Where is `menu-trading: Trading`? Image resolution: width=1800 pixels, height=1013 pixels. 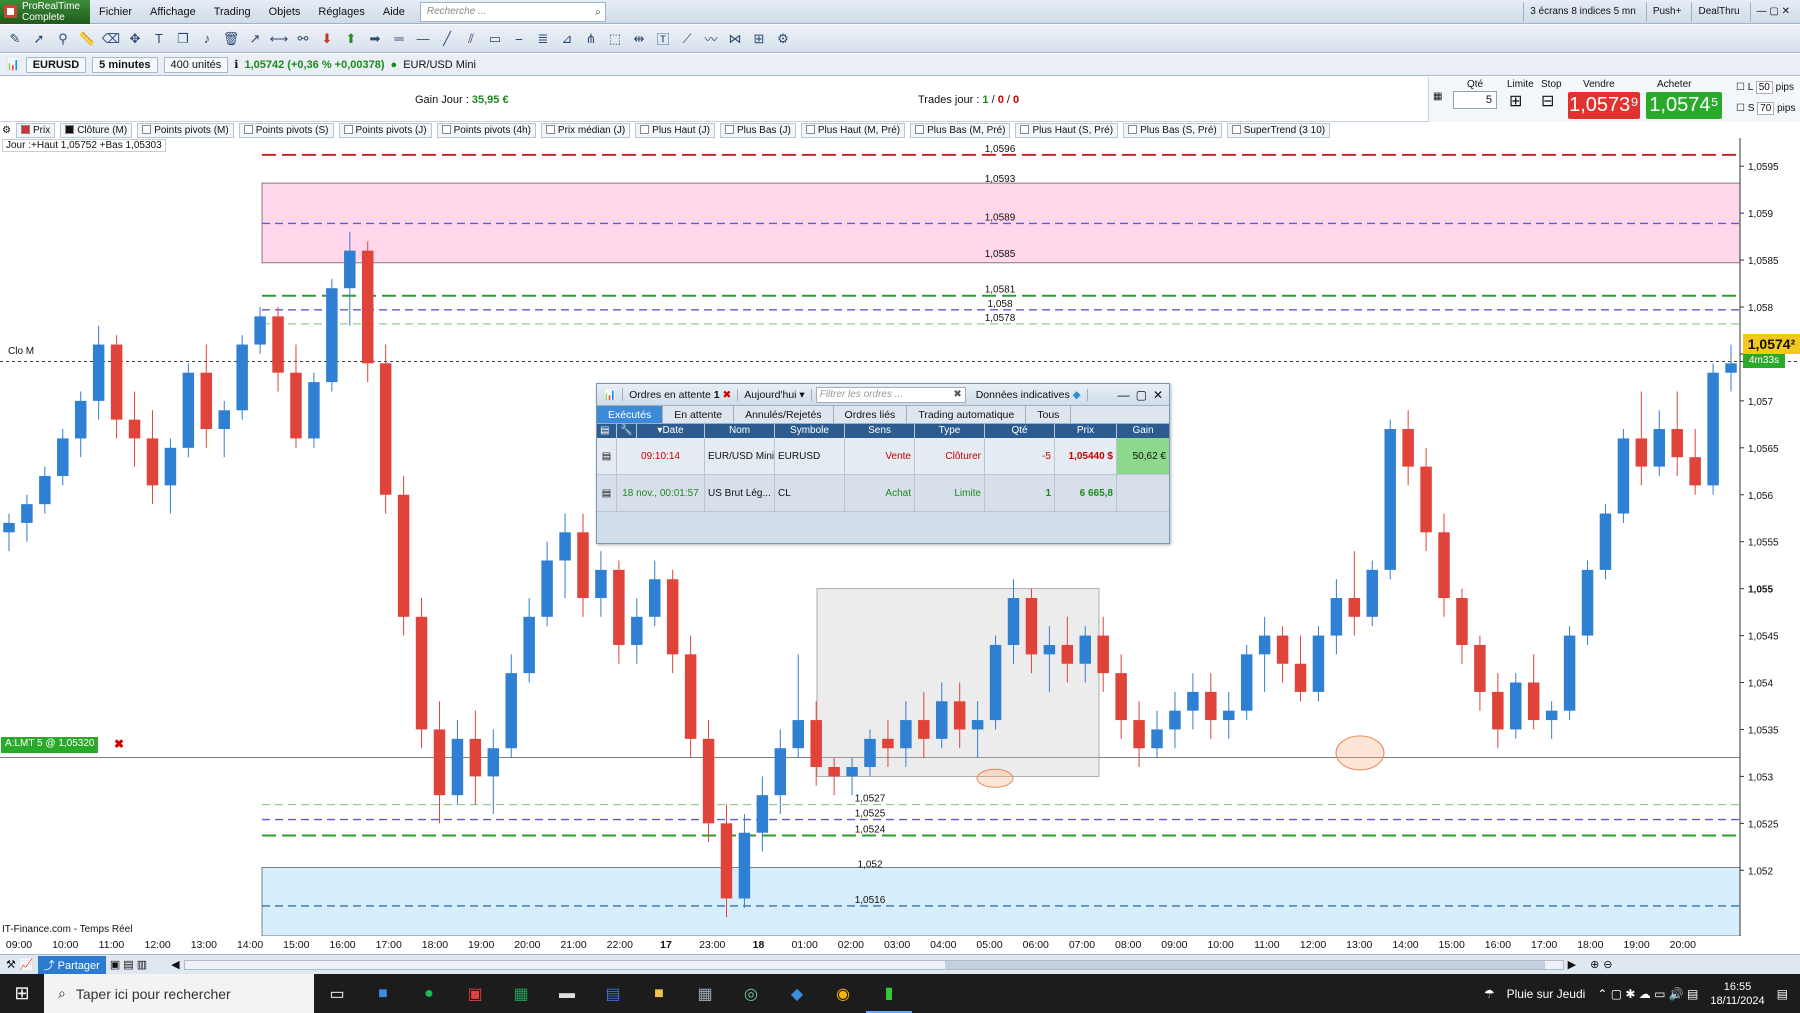 menu-trading: Trading is located at coordinates (232, 12).